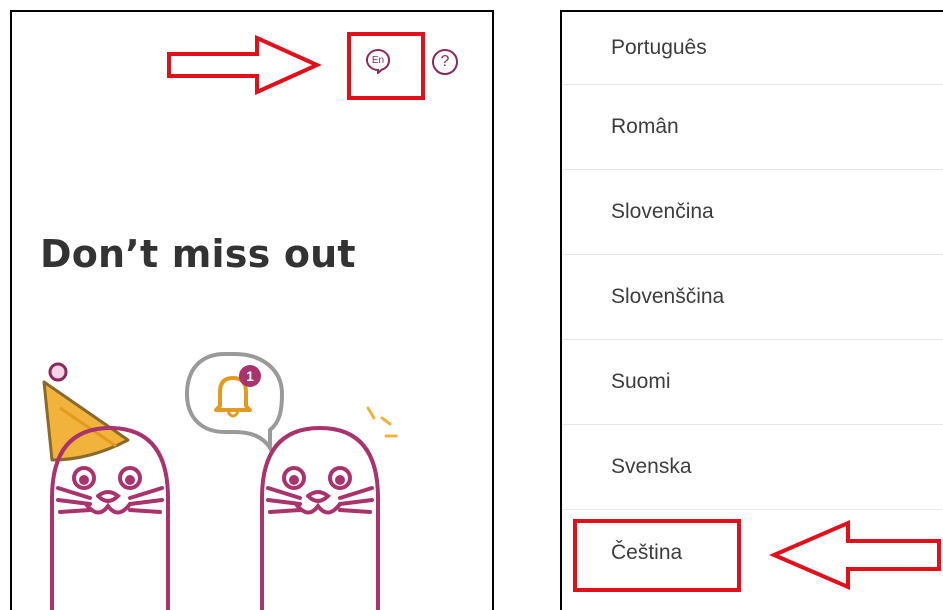 The height and width of the screenshot is (610, 943). What do you see at coordinates (752, 127) in the screenshot?
I see `language-option-roman: Român` at bounding box center [752, 127].